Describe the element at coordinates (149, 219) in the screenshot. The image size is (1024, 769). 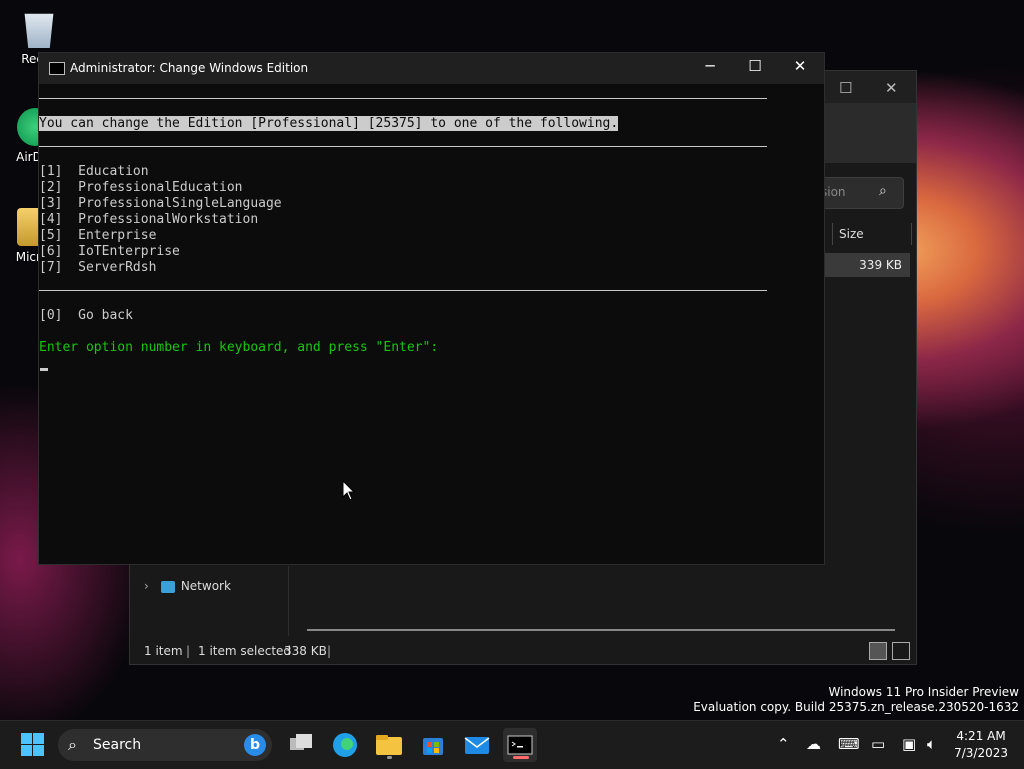
I see `option-line: [4] ProfessionalWorkstation` at that location.